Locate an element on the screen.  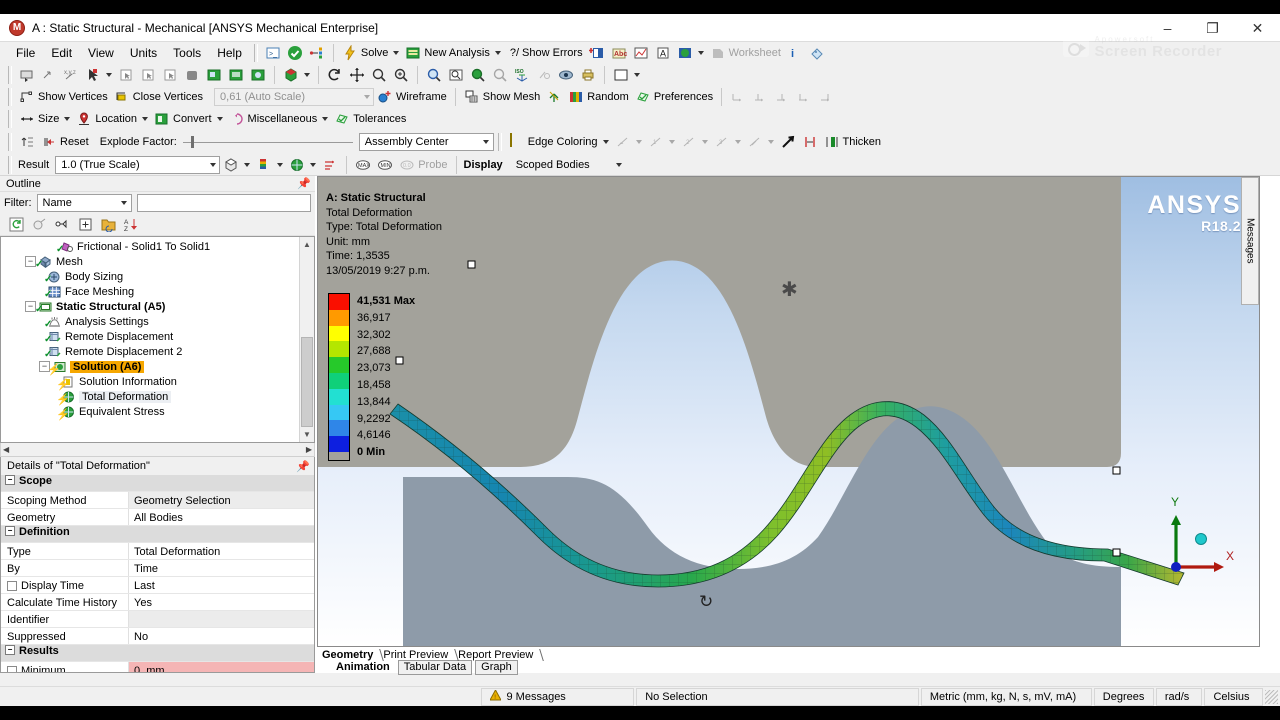
axis-triad: Y X is located at coordinates (1191, 532).